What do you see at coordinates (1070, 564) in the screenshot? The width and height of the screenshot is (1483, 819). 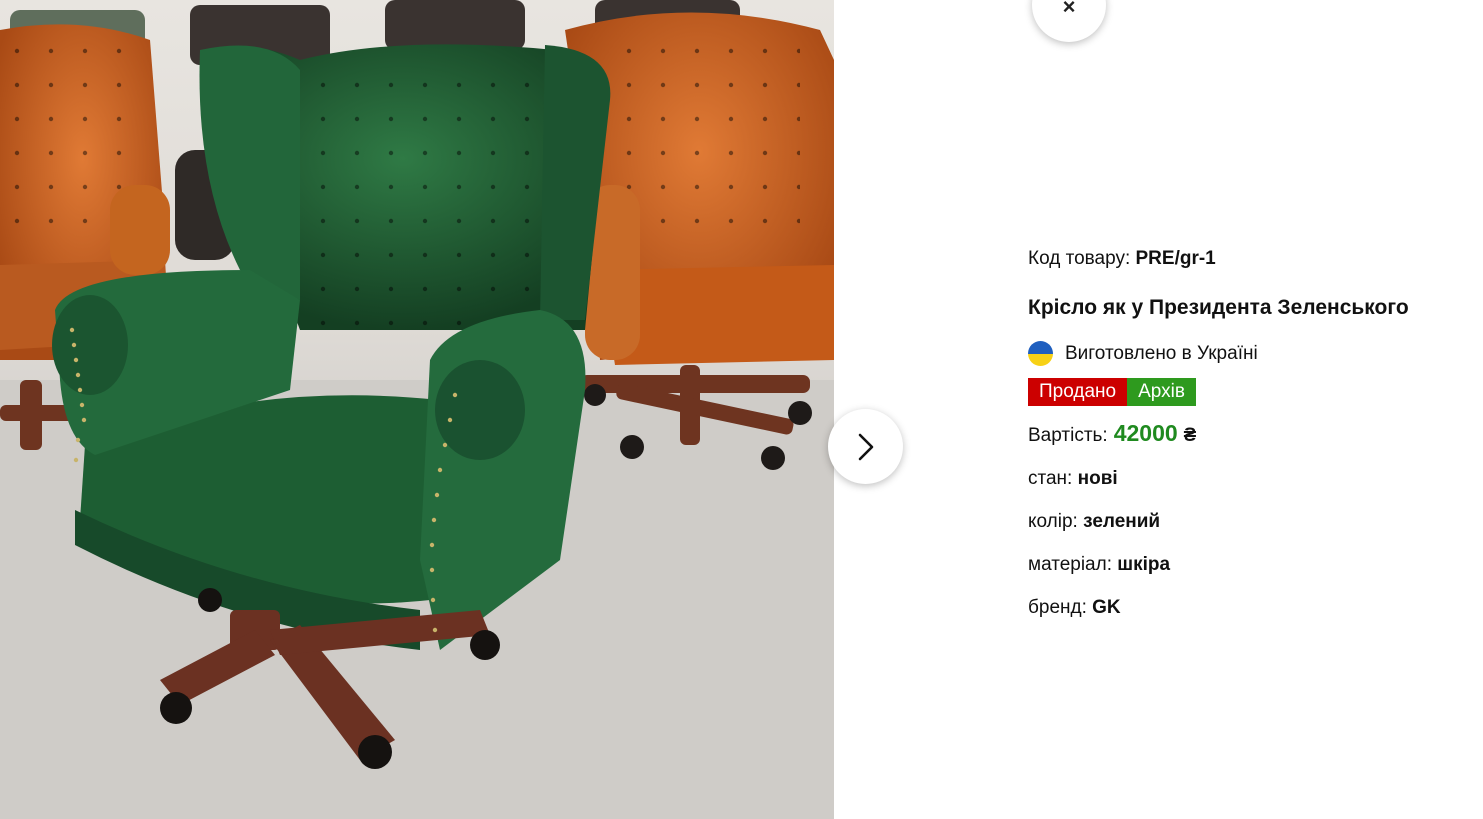 I see `attr-label: матеріал:` at bounding box center [1070, 564].